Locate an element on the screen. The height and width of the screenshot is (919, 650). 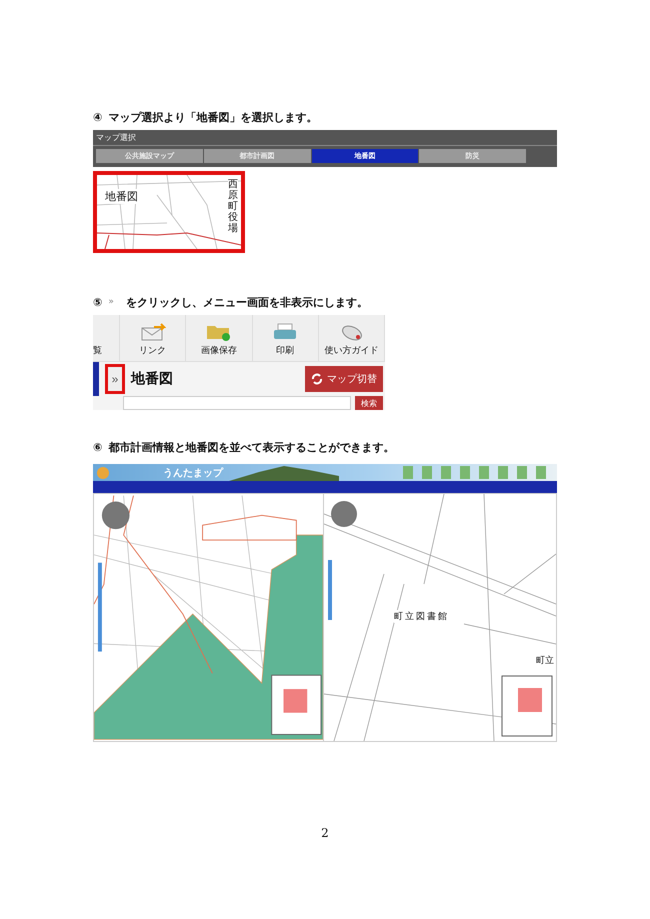
map-label: 地番図 is located at coordinates (121, 196).